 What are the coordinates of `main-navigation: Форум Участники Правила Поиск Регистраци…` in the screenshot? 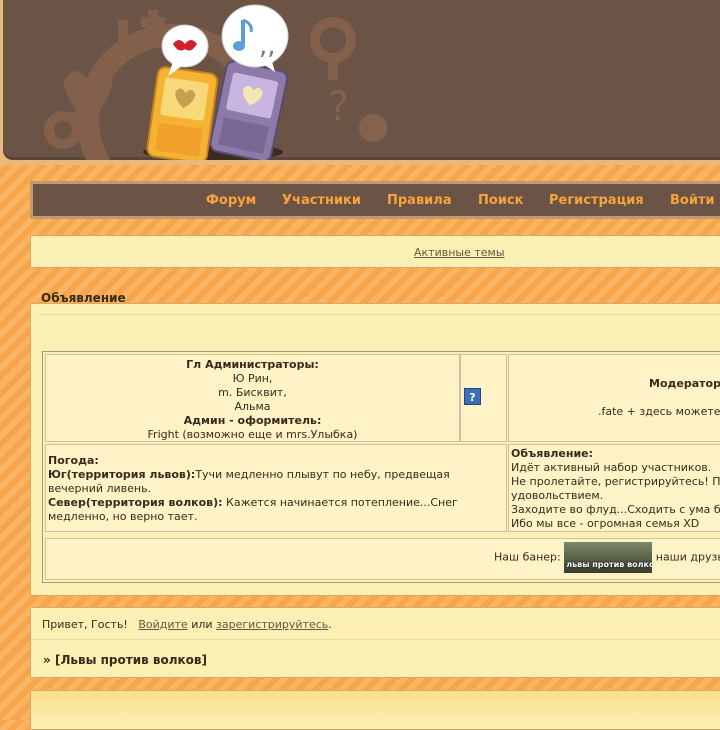 It's located at (375, 200).